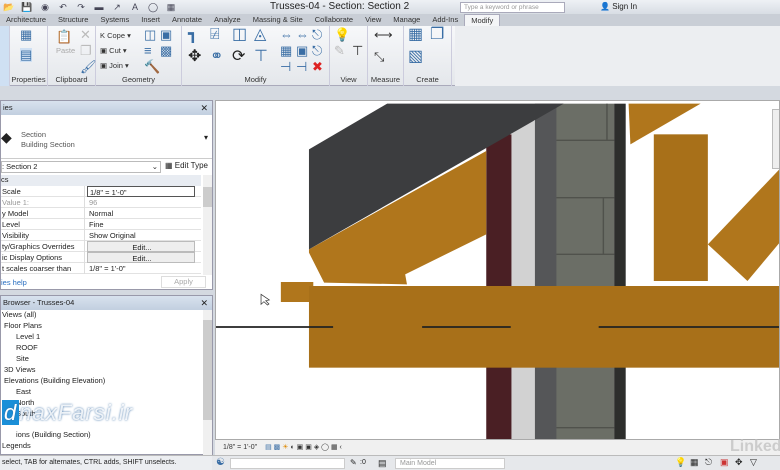  I want to click on measure-between-icon: ⟷, so click(383, 35).